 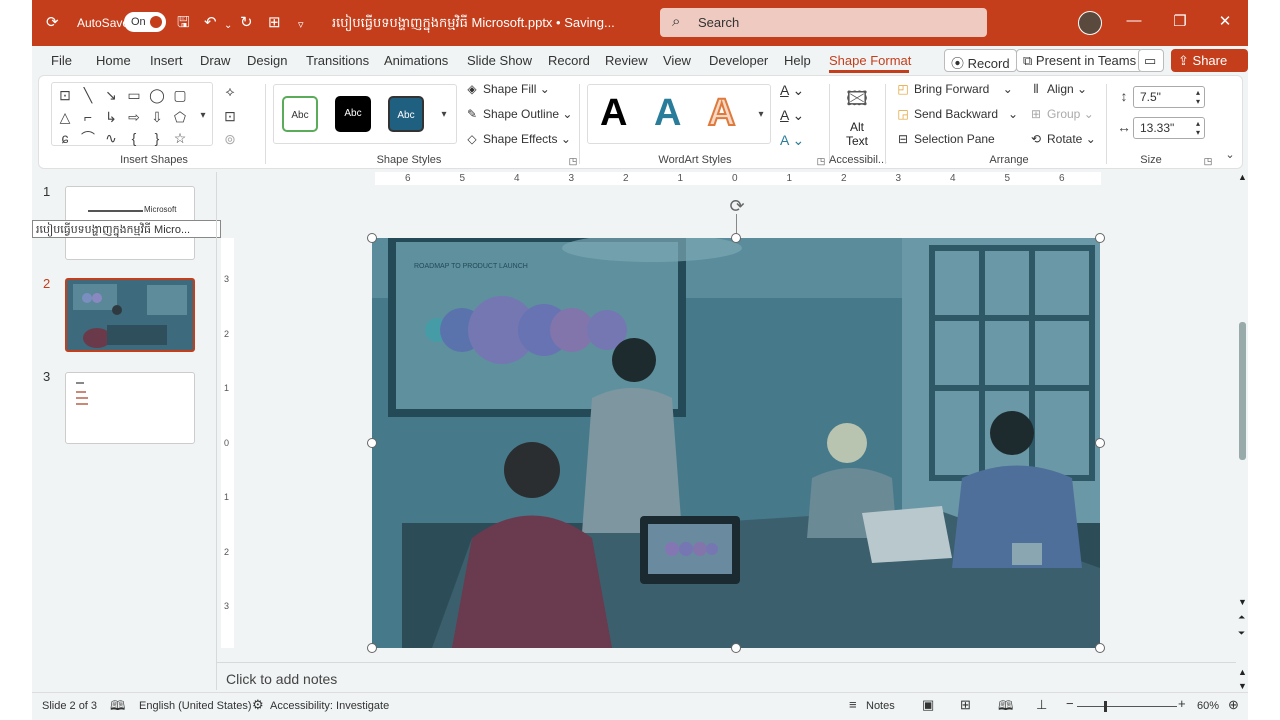 What do you see at coordinates (518, 114) in the screenshot?
I see `shape-outline-button: ✎ Shape Outline ⌄` at bounding box center [518, 114].